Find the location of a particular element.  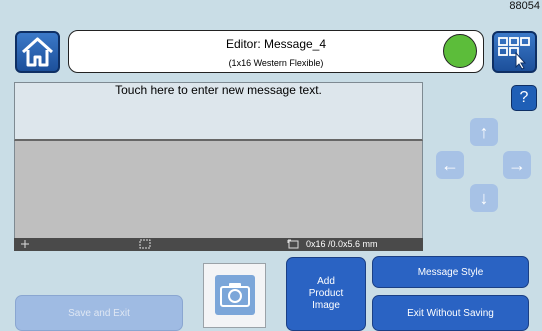

editor-status-bar: 0x16 /0.0x5.6 mm is located at coordinates (218, 244).